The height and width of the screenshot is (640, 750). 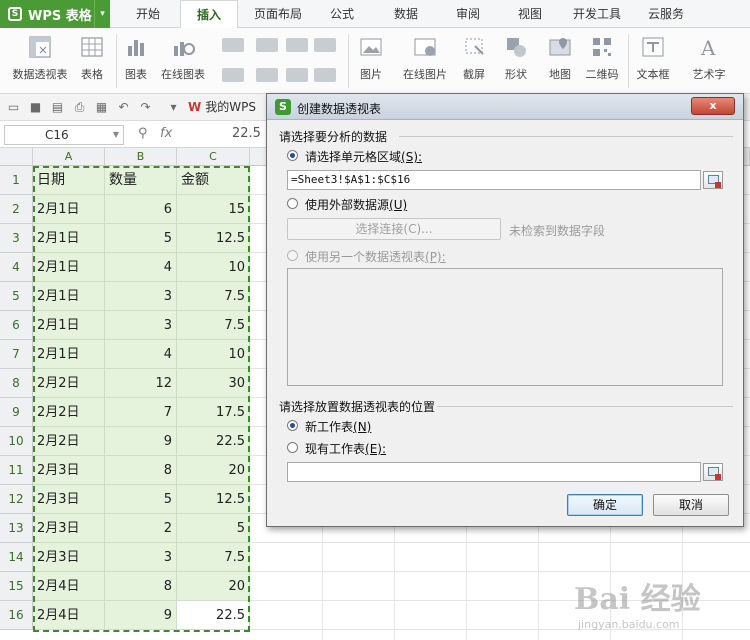 I want to click on row-header: 6, so click(x=16, y=325).